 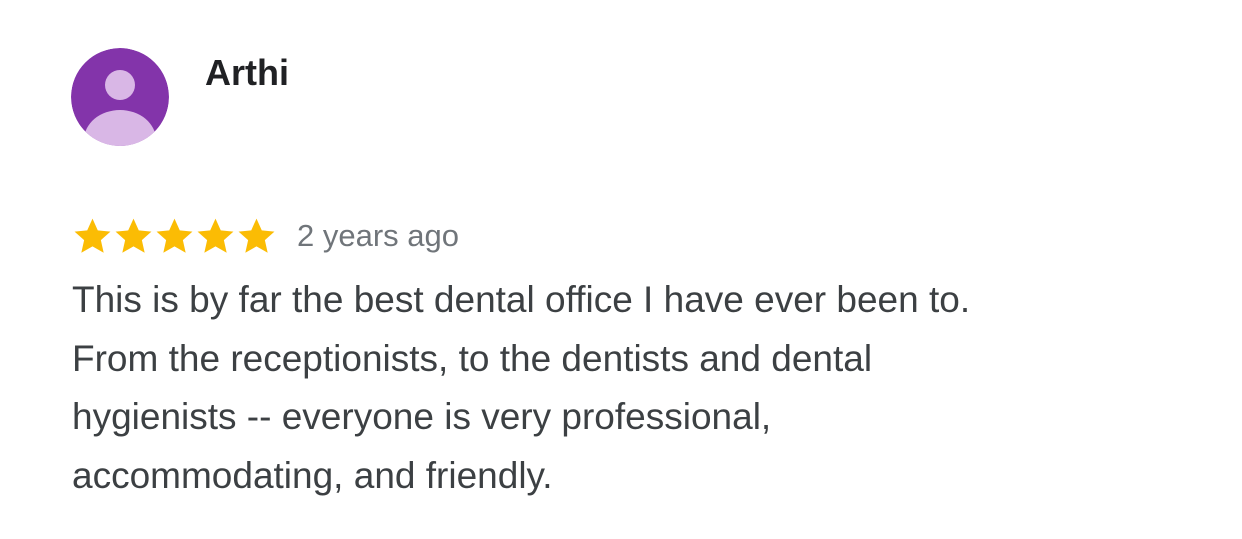 What do you see at coordinates (312, 475) in the screenshot?
I see `review-text-line: accommodating, and friendly.` at bounding box center [312, 475].